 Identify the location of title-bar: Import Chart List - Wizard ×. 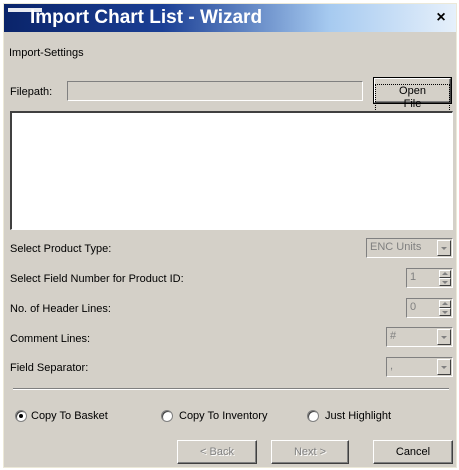
(230, 18).